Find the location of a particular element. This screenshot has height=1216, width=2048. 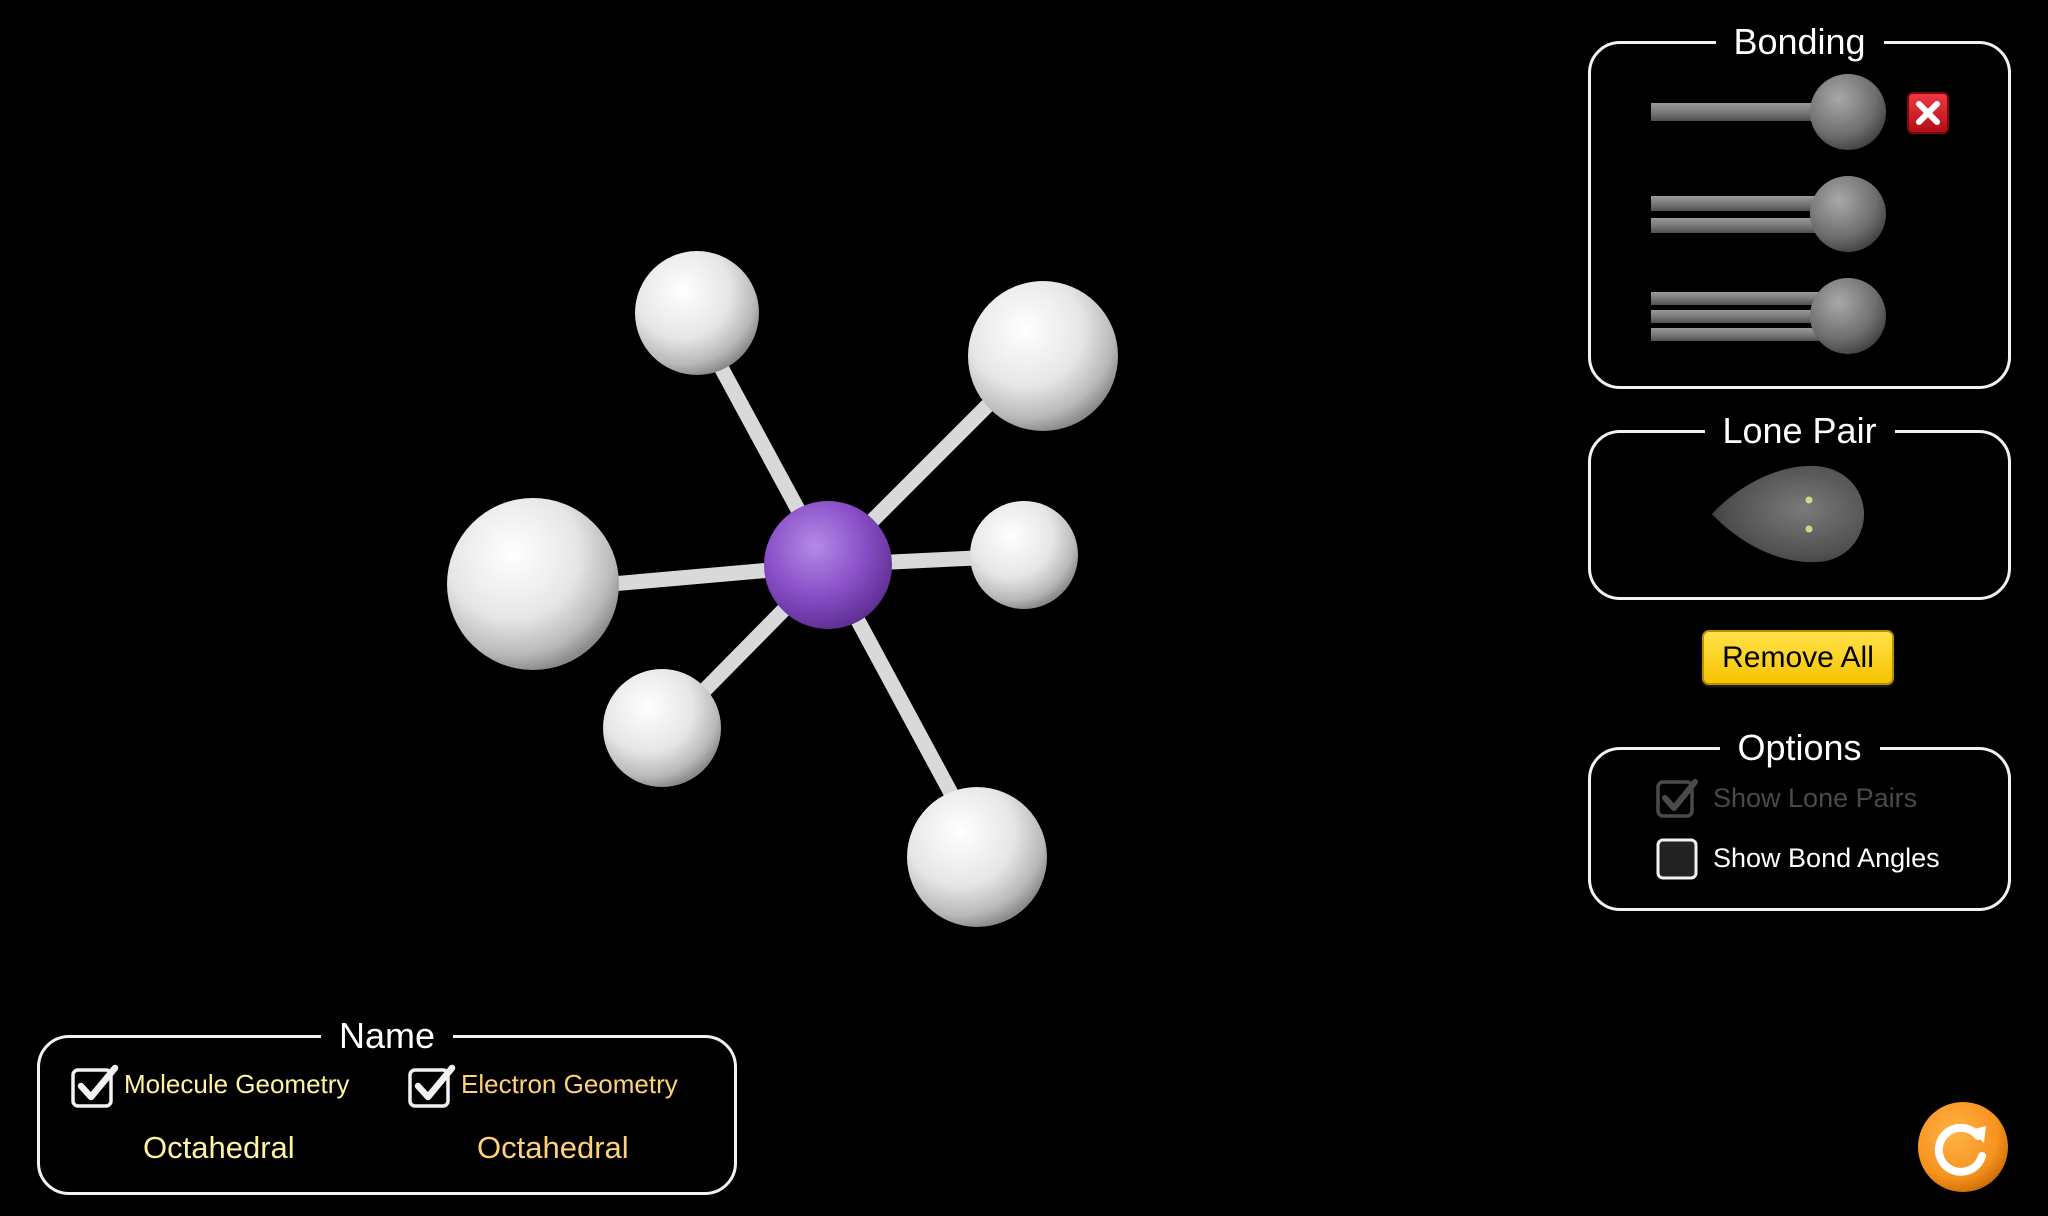

molecule-geometry-label: Molecule Geometry is located at coordinates (237, 1083).